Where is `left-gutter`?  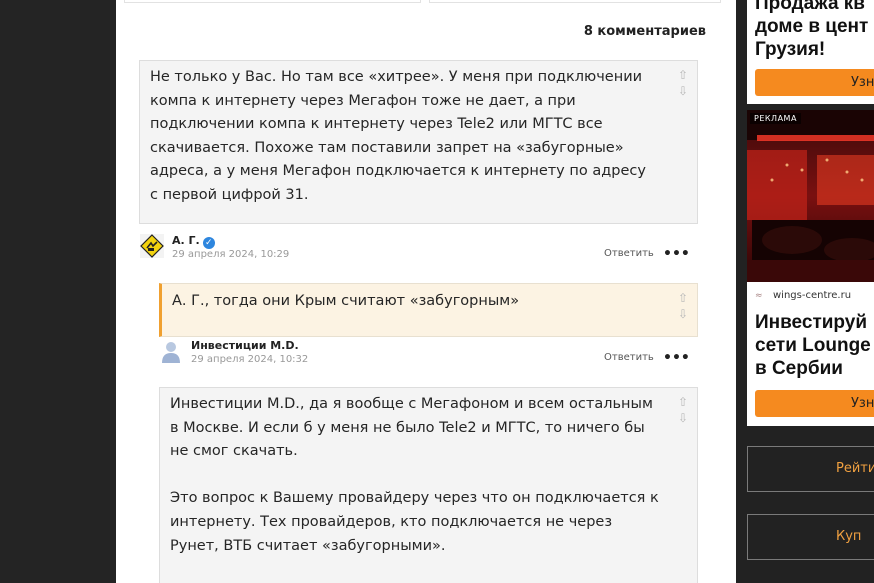
left-gutter is located at coordinates (58, 291).